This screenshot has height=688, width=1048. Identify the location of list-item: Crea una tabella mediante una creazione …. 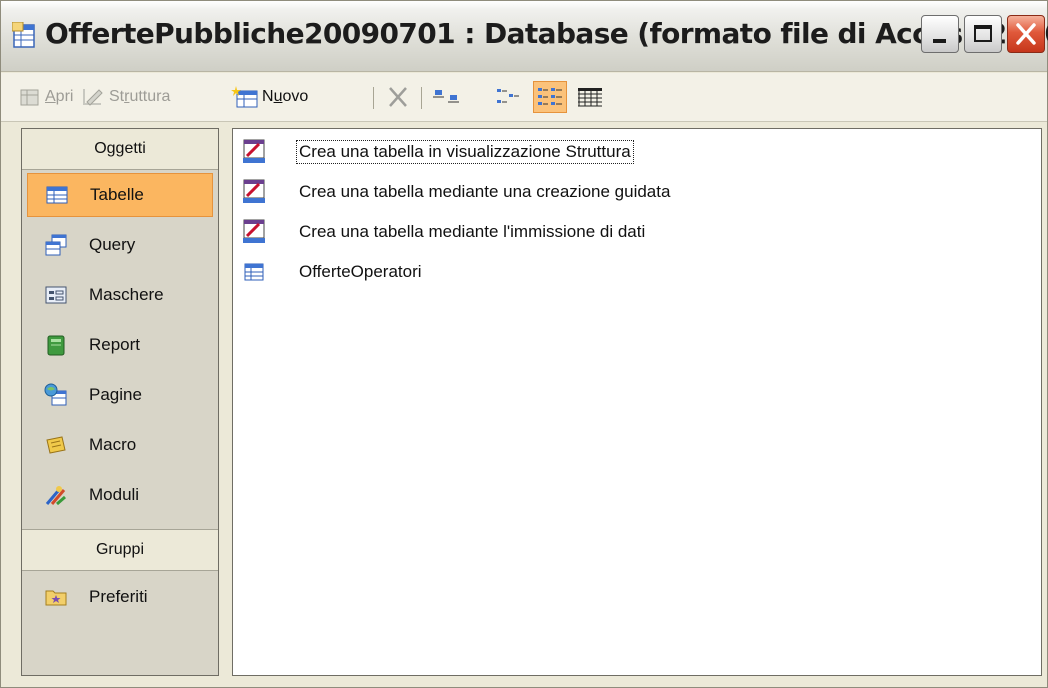
(452, 192).